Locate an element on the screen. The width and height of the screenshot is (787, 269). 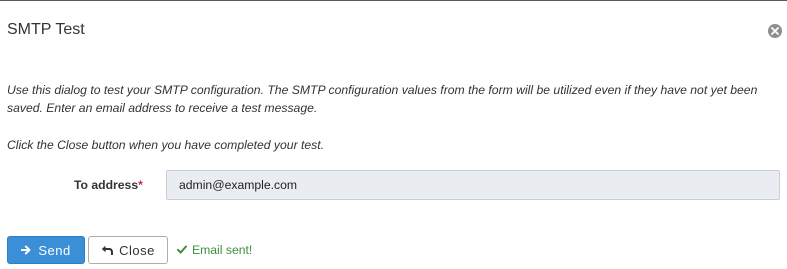
status-message: Email sent! is located at coordinates (214, 250).